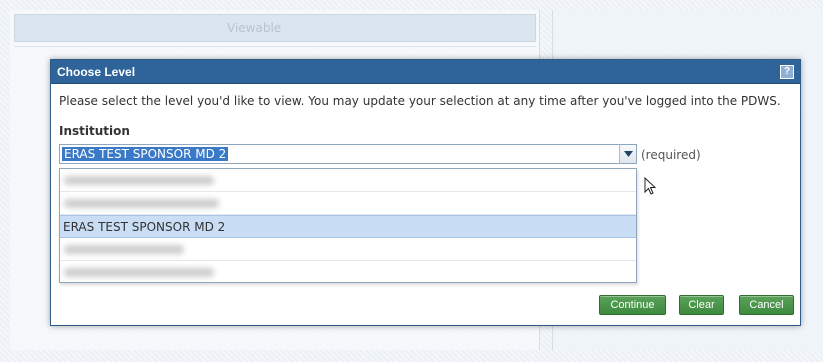 Image resolution: width=823 pixels, height=362 pixels. I want to click on mouse-pointer-icon, so click(650, 186).